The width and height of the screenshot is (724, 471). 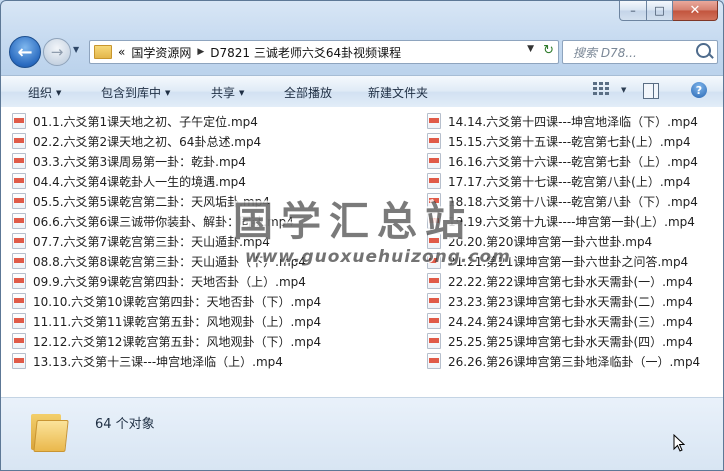 I want to click on file-item: 09.9.六爻第9课乾宫第四卦：天地否卦（上）.mp4, so click(x=166, y=281).